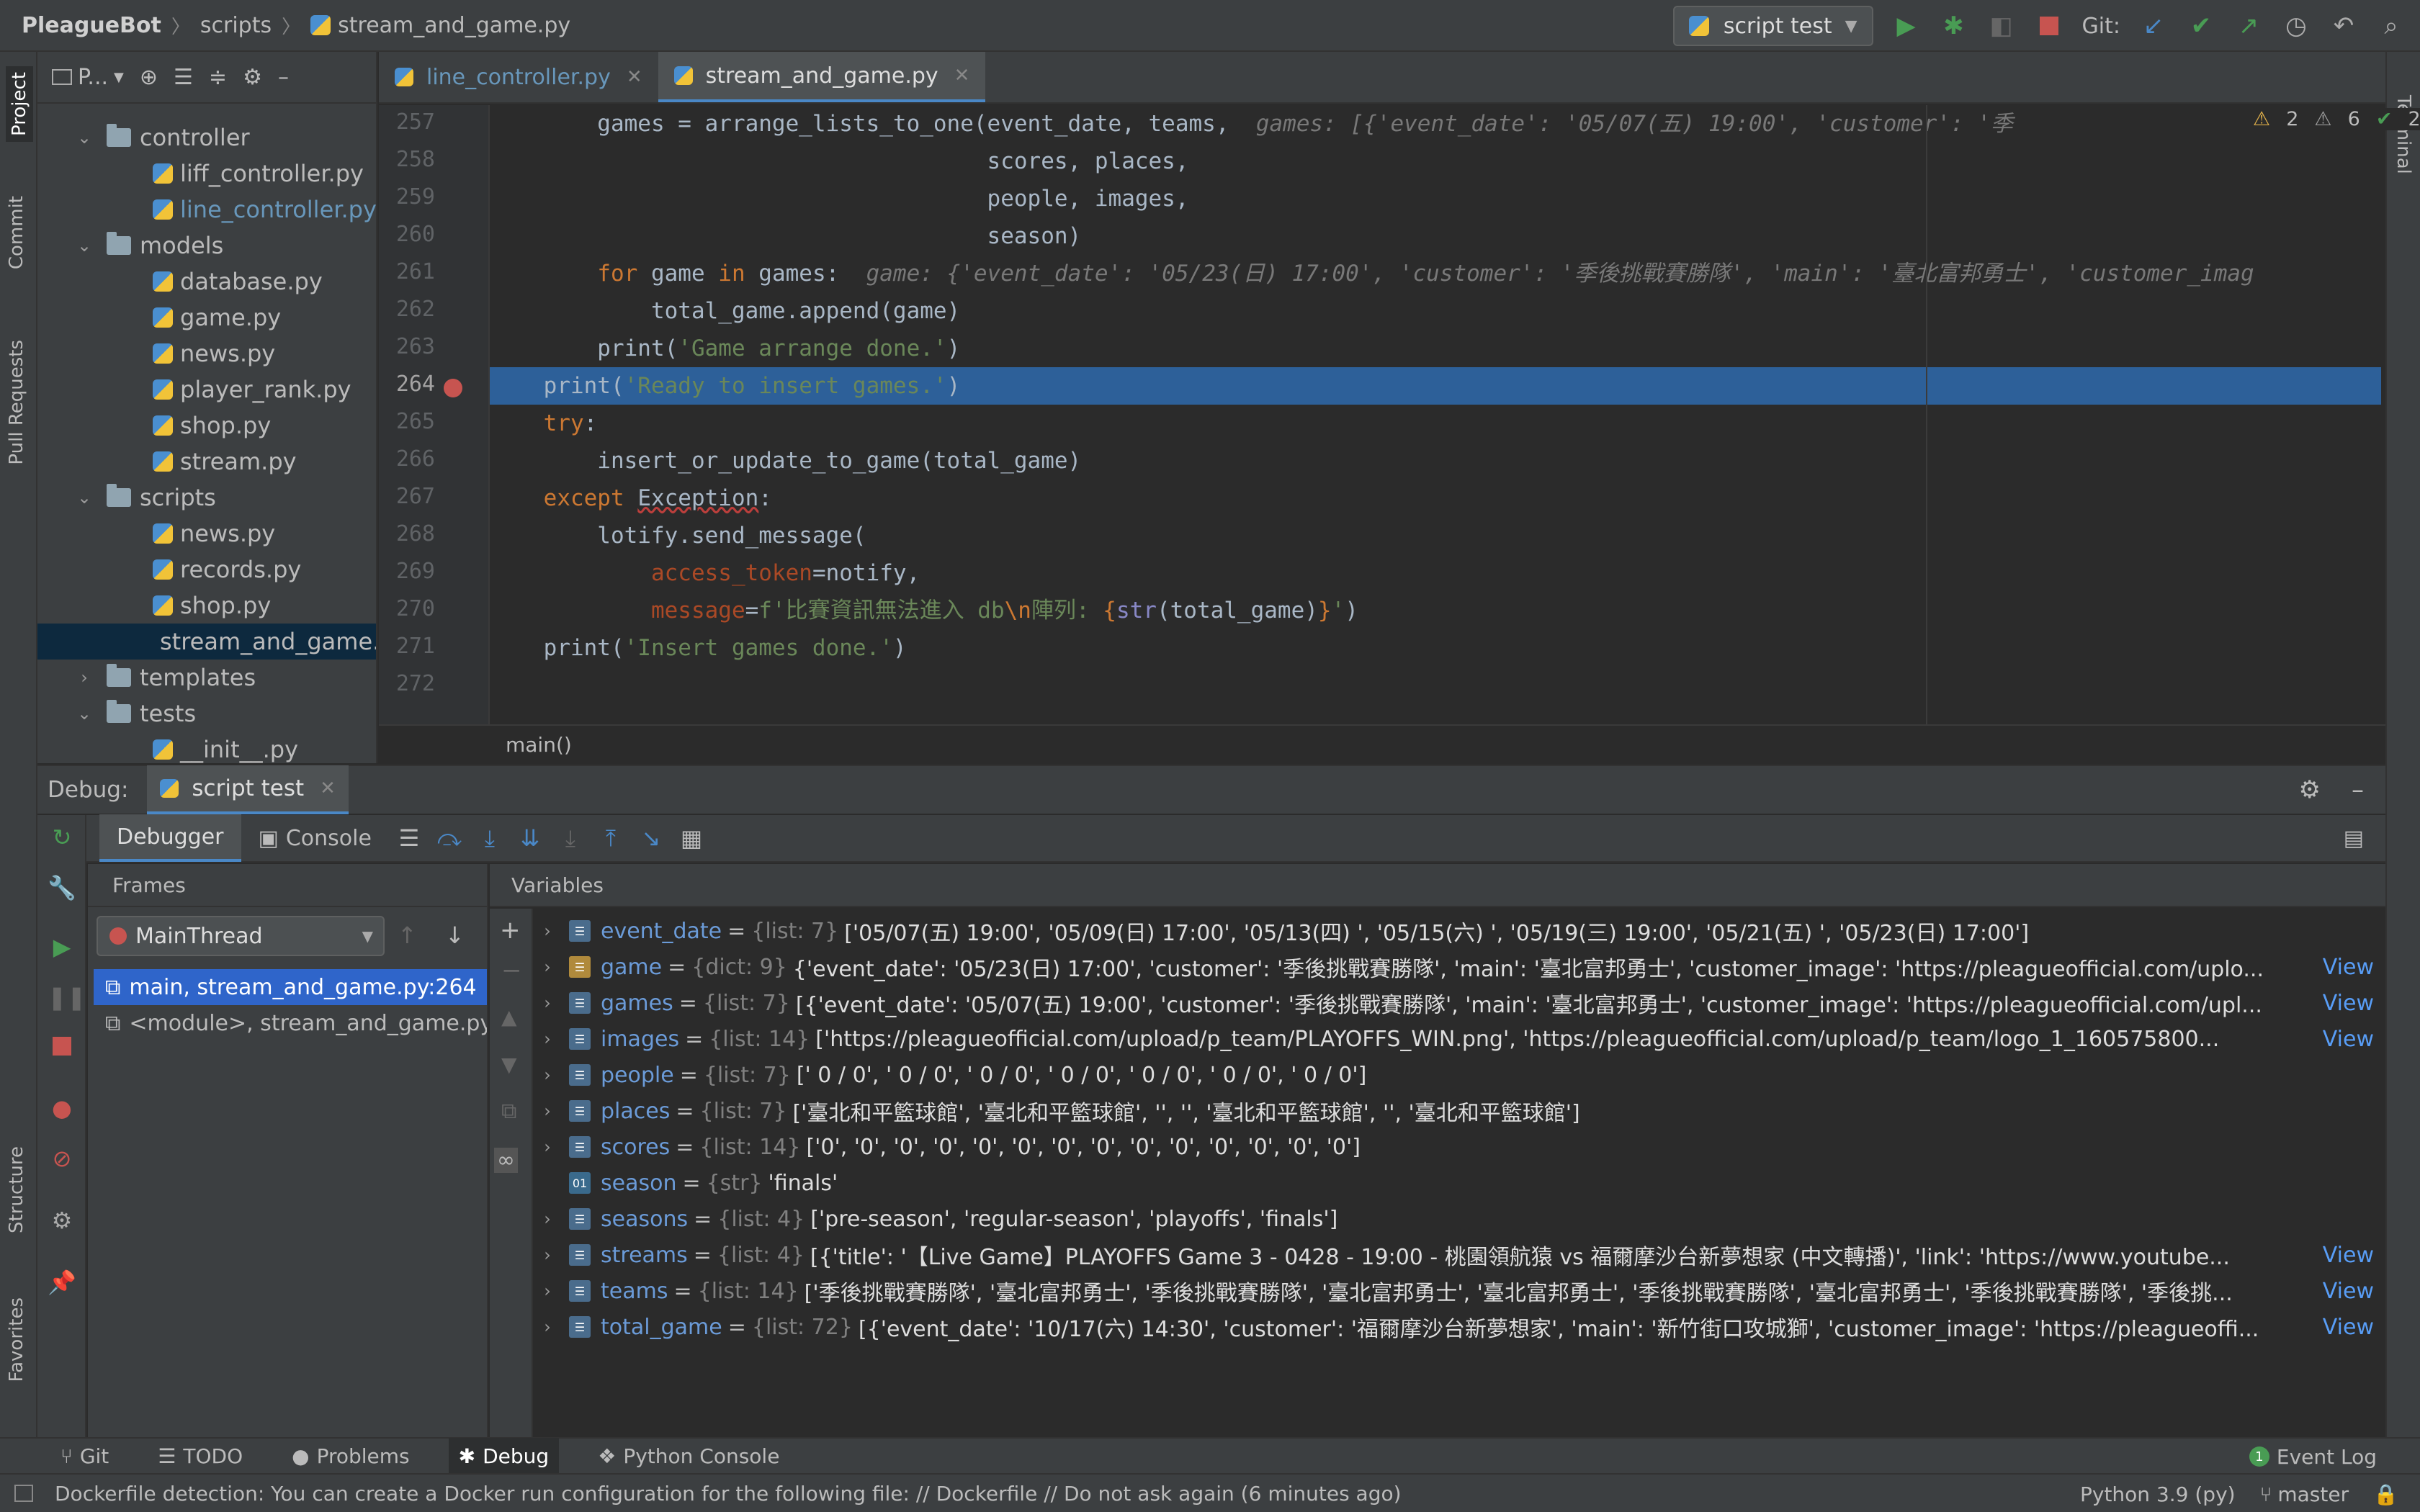 This screenshot has height=1512, width=2420. Describe the element at coordinates (611, 838) in the screenshot. I see `step-out-icon: ⤒` at that location.